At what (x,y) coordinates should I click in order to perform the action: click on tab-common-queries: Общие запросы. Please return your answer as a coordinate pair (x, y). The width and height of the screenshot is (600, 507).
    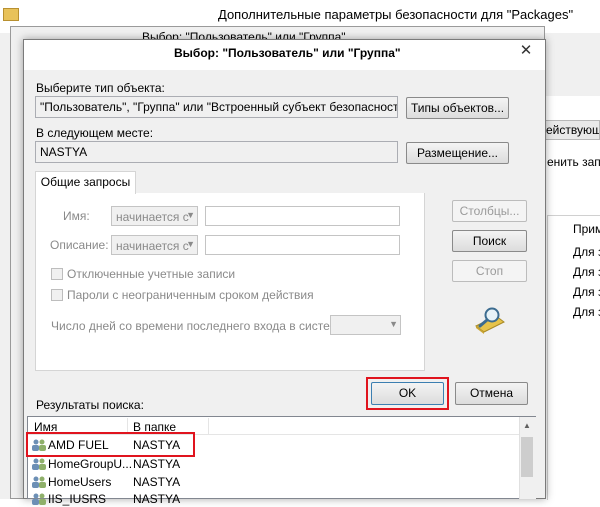
    Looking at the image, I should click on (85, 182).